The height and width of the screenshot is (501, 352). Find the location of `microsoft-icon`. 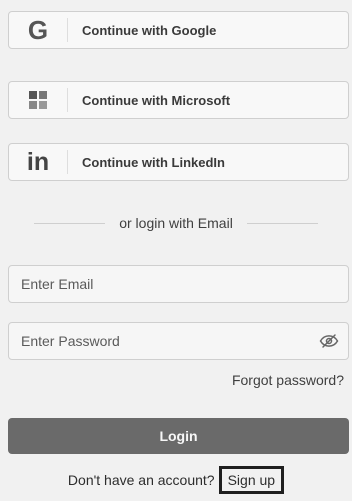

microsoft-icon is located at coordinates (38, 100).